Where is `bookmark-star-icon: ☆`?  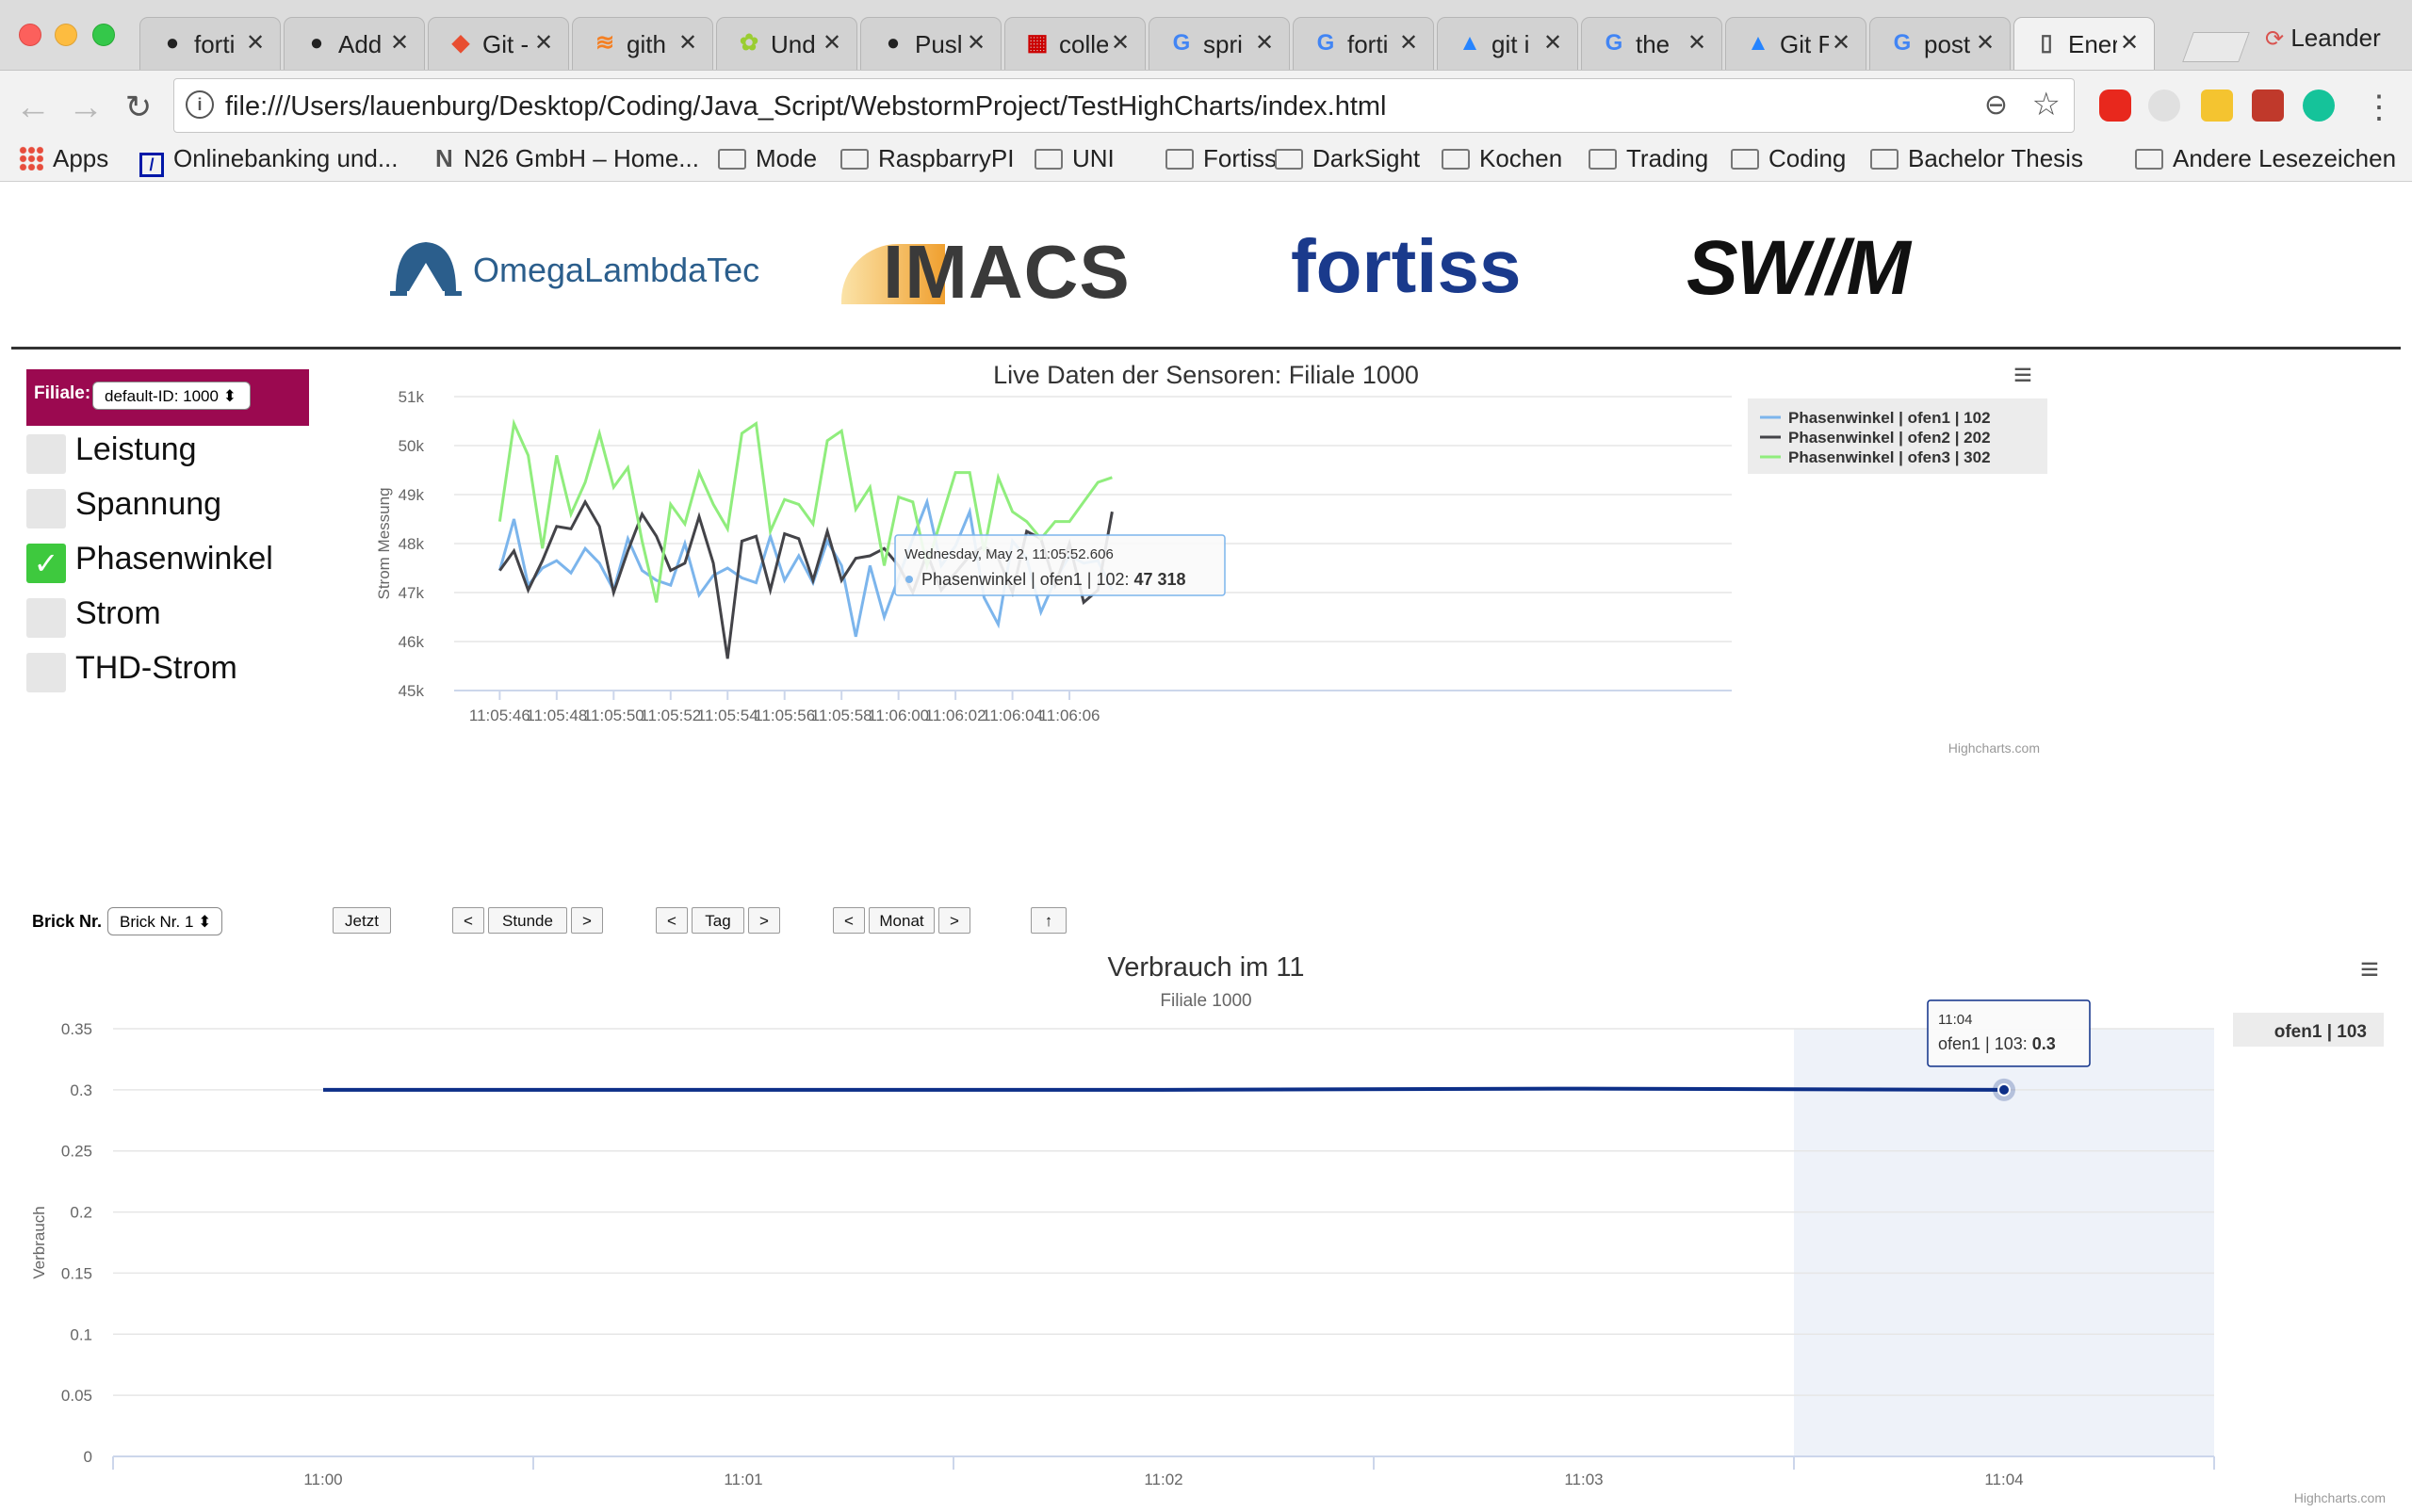
bookmark-star-icon: ☆ is located at coordinates (2047, 105).